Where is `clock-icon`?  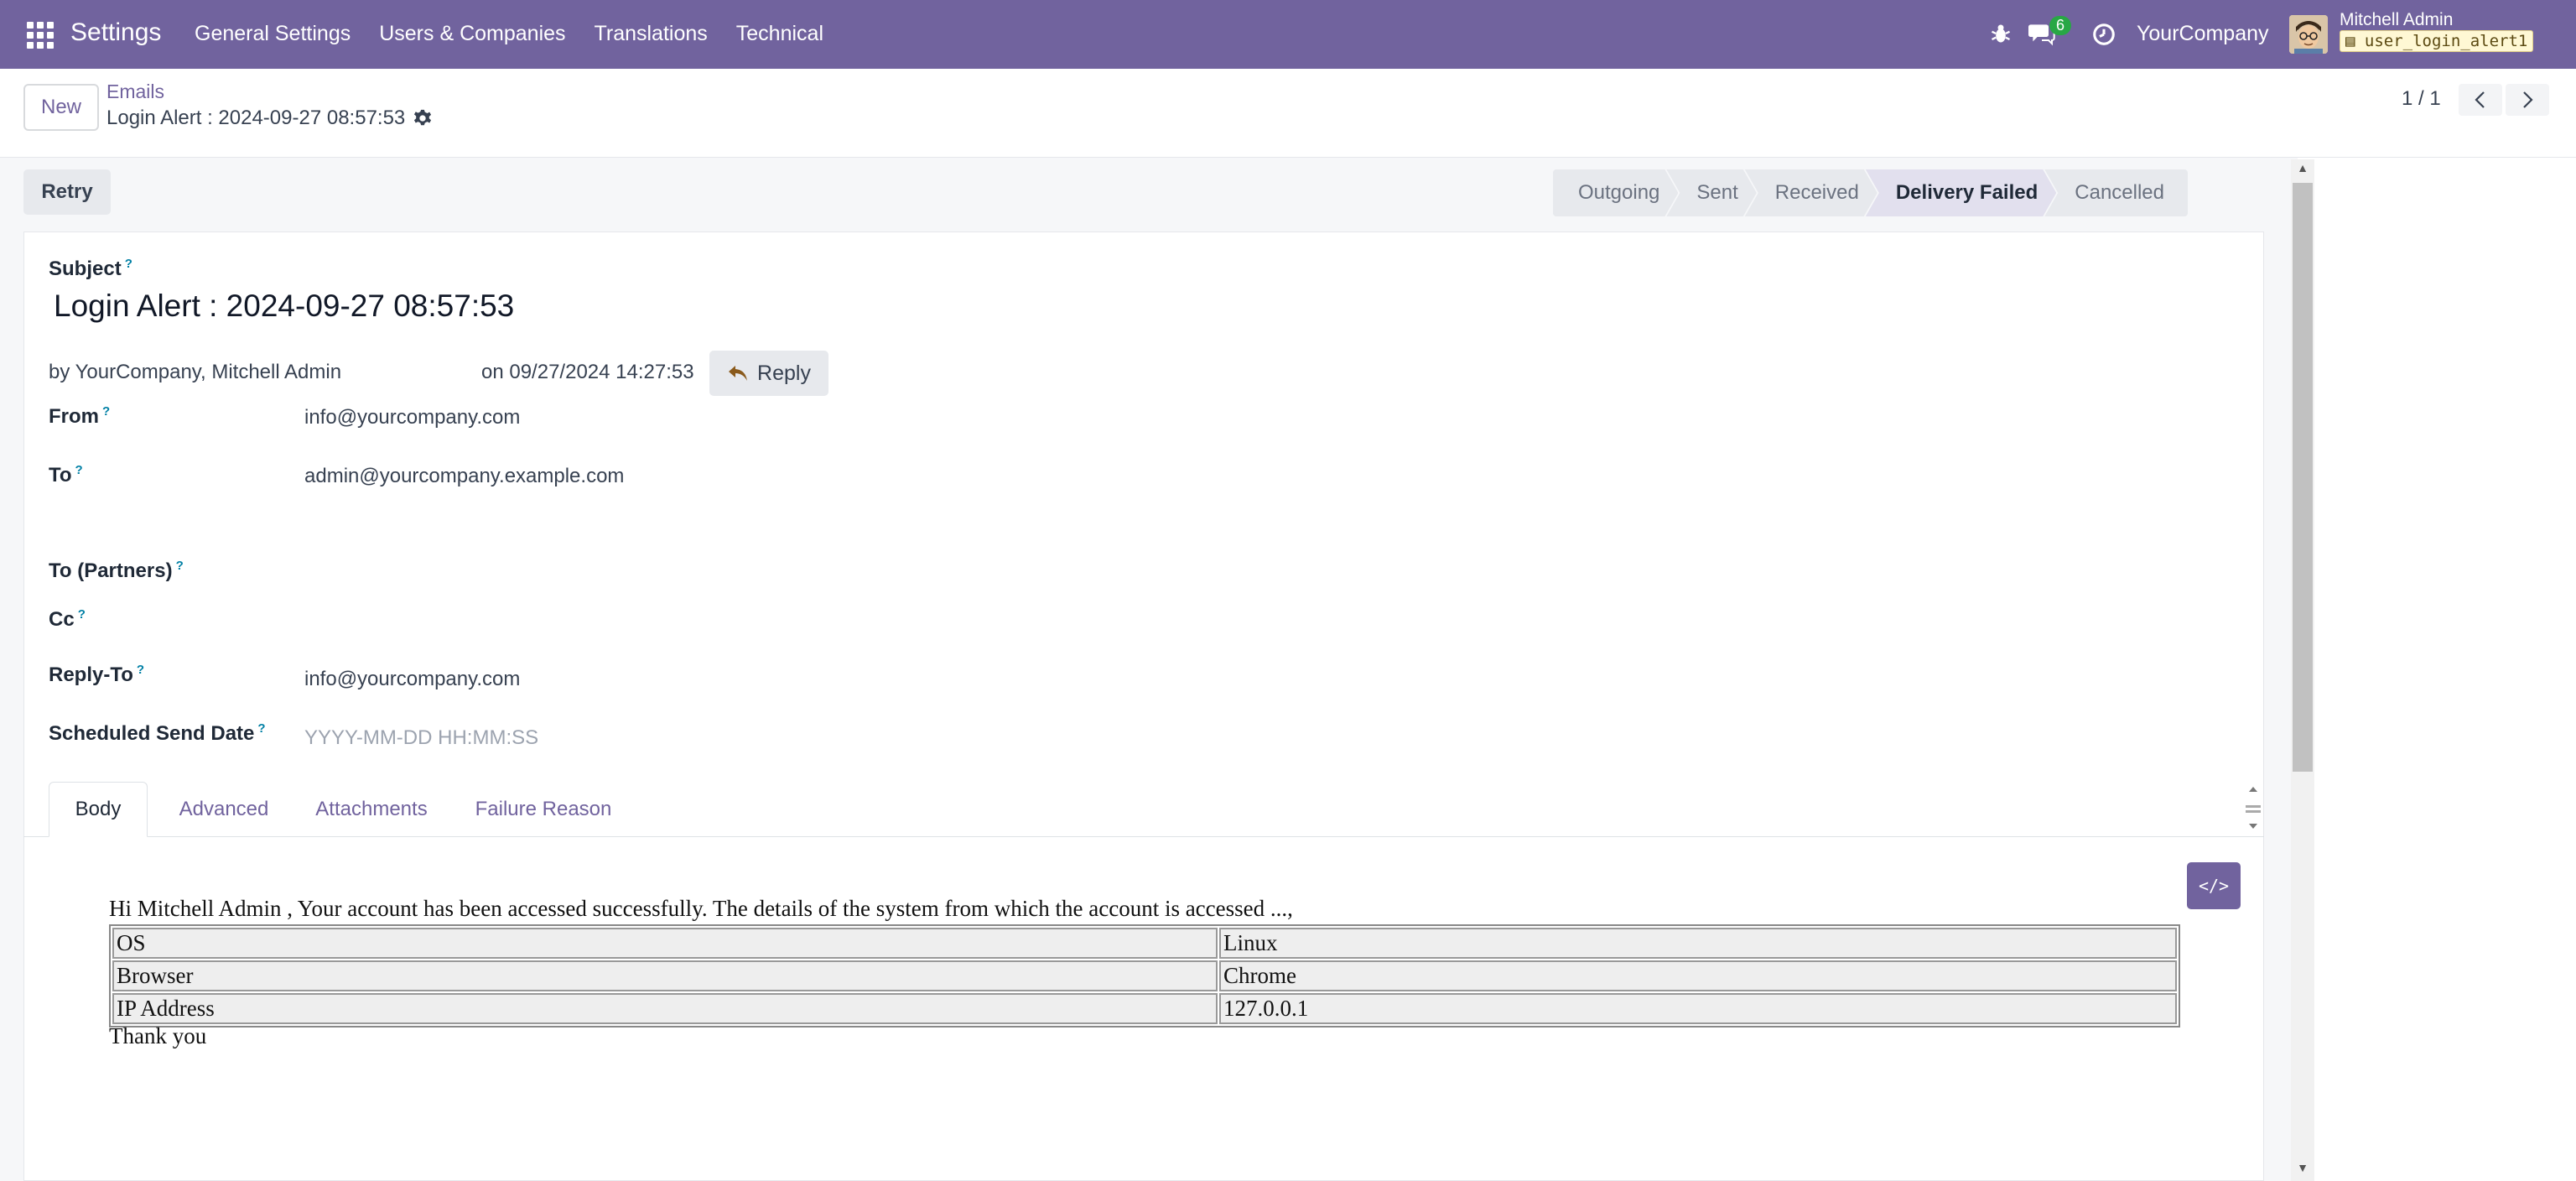 clock-icon is located at coordinates (2103, 34).